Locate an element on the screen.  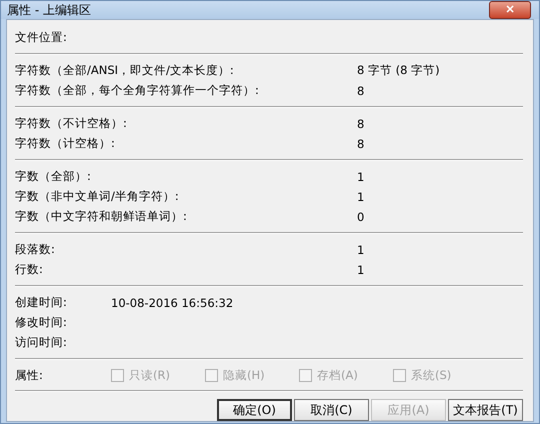
dialog-button: 确定(O) is located at coordinates (254, 410).